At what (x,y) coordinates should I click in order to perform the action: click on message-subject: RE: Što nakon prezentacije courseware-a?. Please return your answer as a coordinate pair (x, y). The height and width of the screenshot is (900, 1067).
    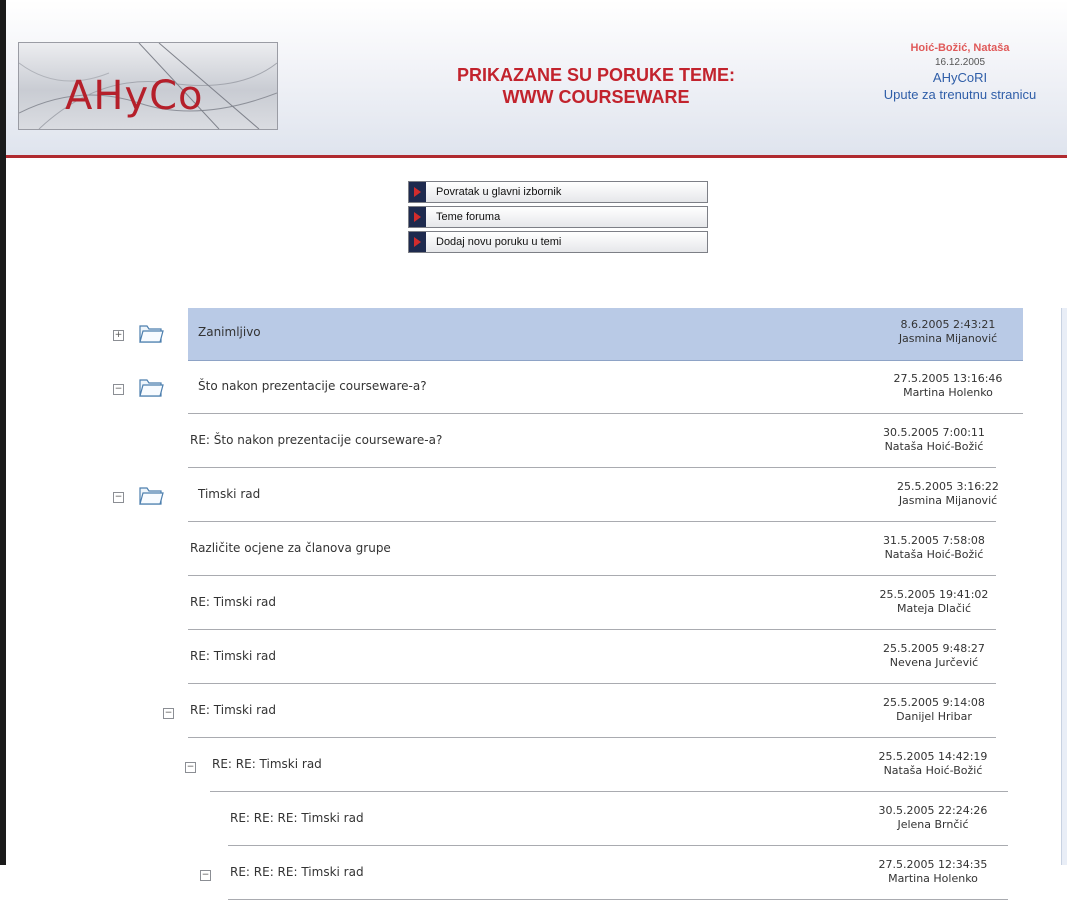
    Looking at the image, I should click on (316, 440).